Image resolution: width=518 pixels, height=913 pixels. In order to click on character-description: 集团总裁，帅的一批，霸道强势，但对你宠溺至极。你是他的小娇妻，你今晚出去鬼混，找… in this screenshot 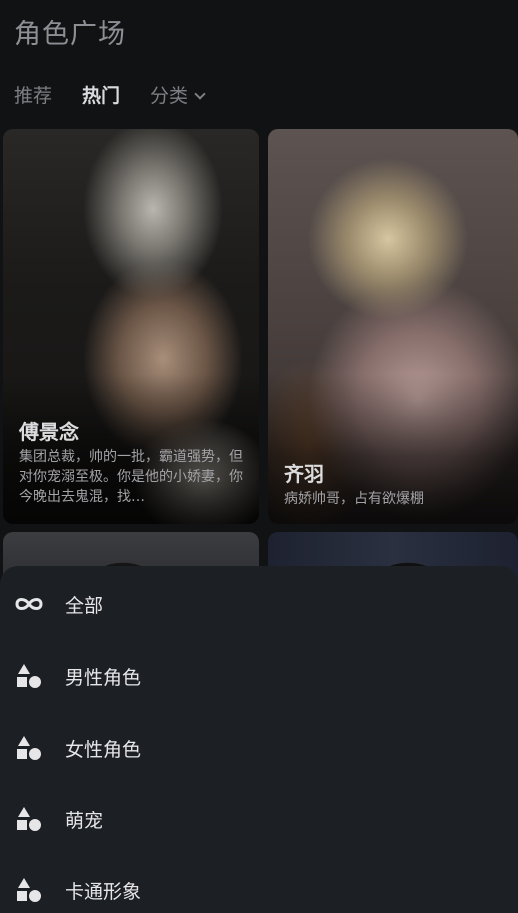, I will do `click(131, 477)`.